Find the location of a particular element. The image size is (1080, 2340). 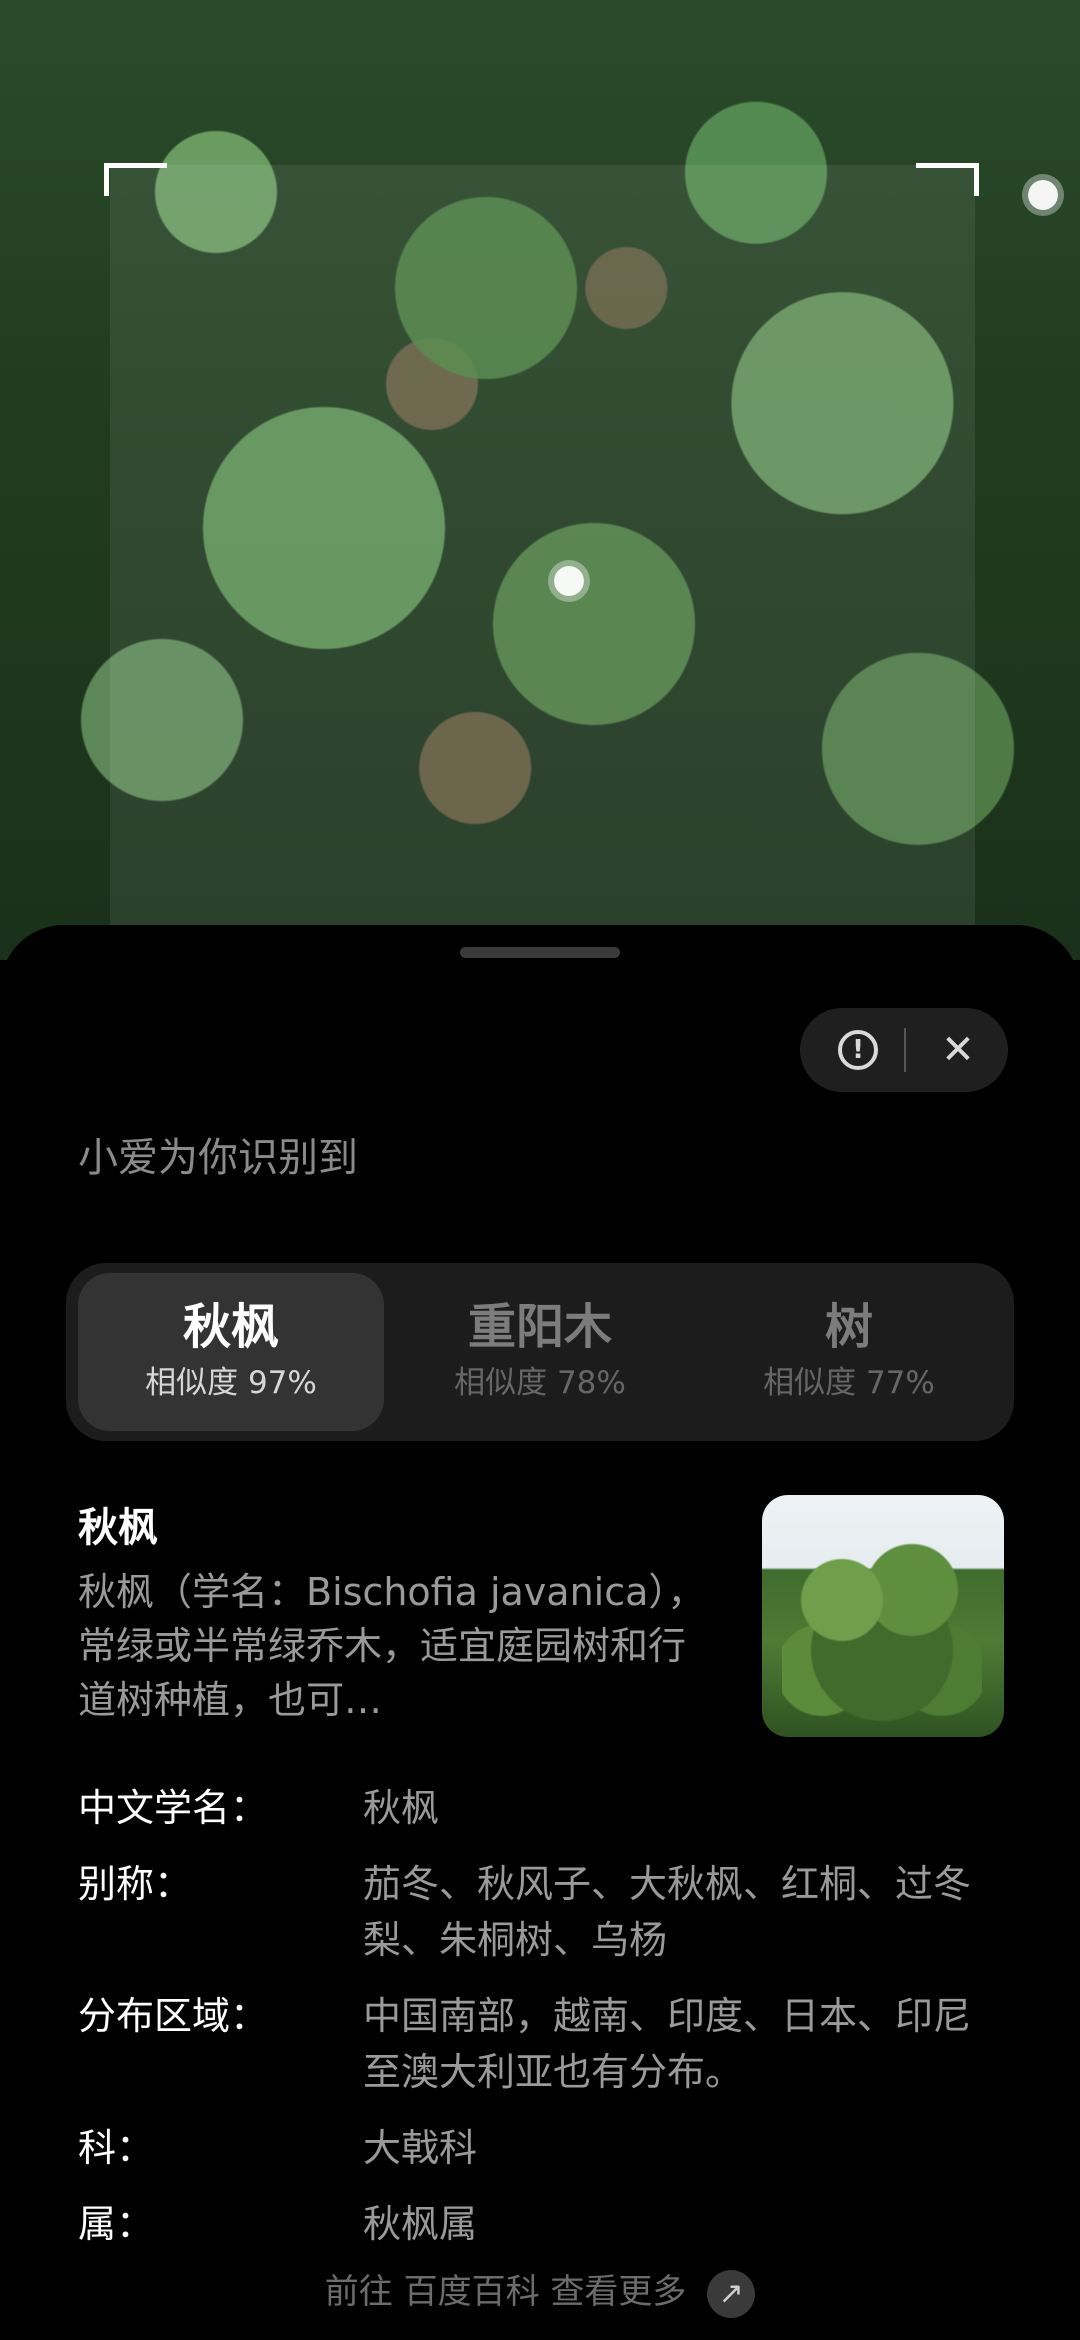

arrow-up-right-icon: ↗ is located at coordinates (731, 2293).